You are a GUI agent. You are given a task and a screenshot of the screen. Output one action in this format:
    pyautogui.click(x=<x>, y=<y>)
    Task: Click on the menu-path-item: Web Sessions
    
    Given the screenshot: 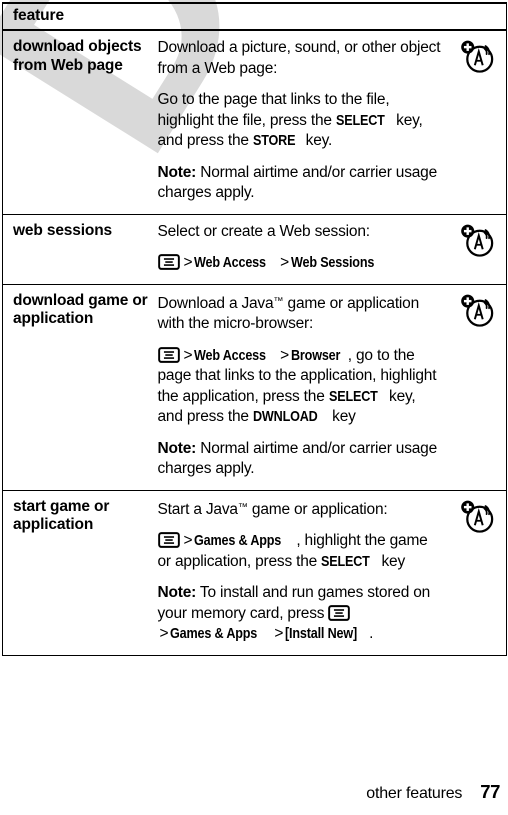 What is the action you would take?
    pyautogui.click(x=332, y=262)
    